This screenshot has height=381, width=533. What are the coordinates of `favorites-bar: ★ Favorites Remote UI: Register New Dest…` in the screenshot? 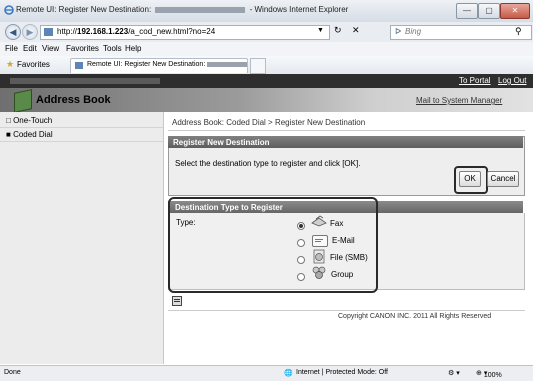 It's located at (266, 65).